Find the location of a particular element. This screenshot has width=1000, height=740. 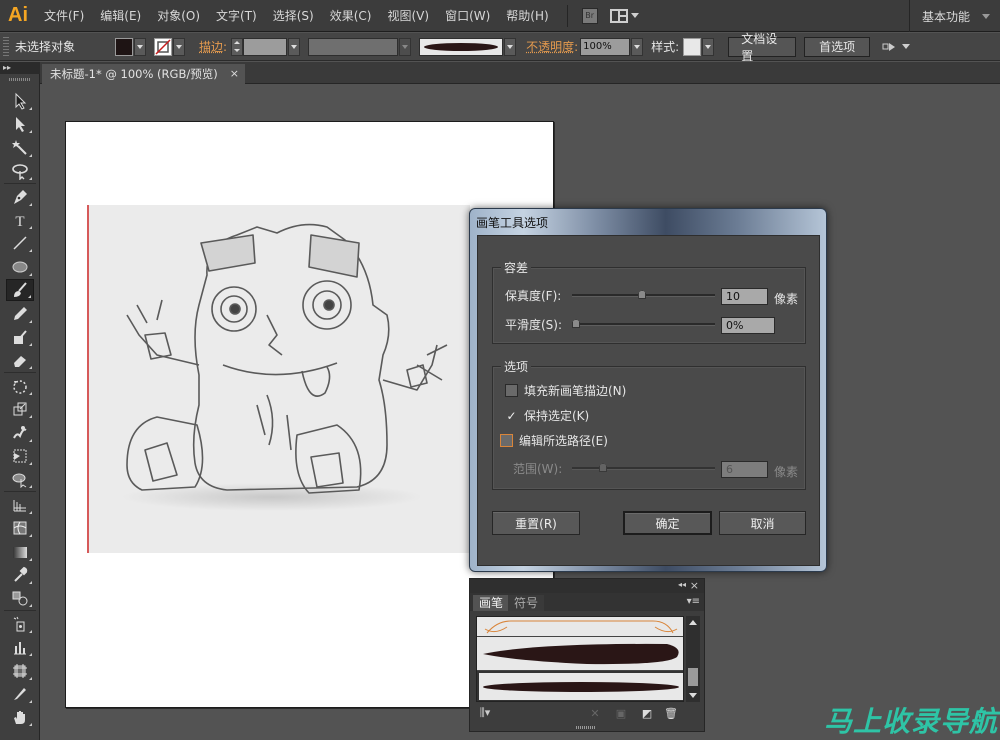

ok-button: 确定 is located at coordinates (667, 523).